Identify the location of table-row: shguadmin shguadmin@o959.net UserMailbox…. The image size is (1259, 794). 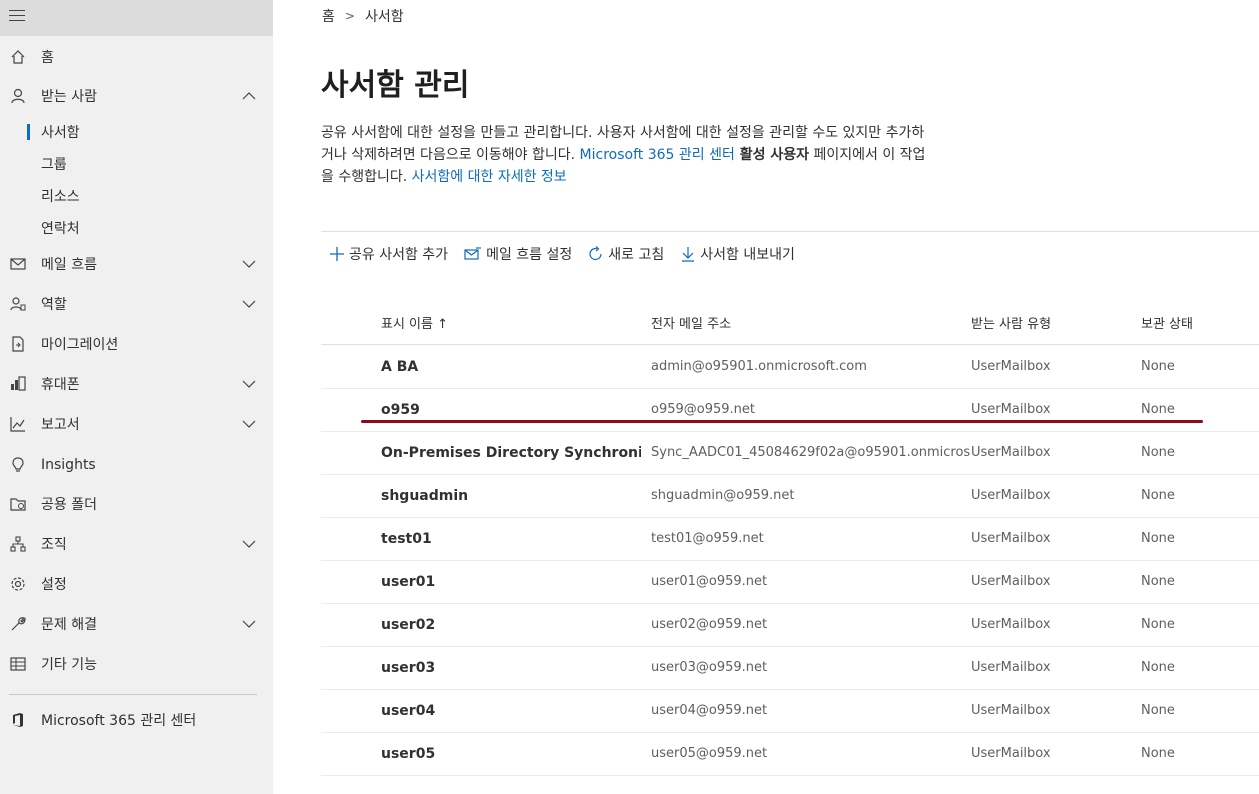
(790, 496).